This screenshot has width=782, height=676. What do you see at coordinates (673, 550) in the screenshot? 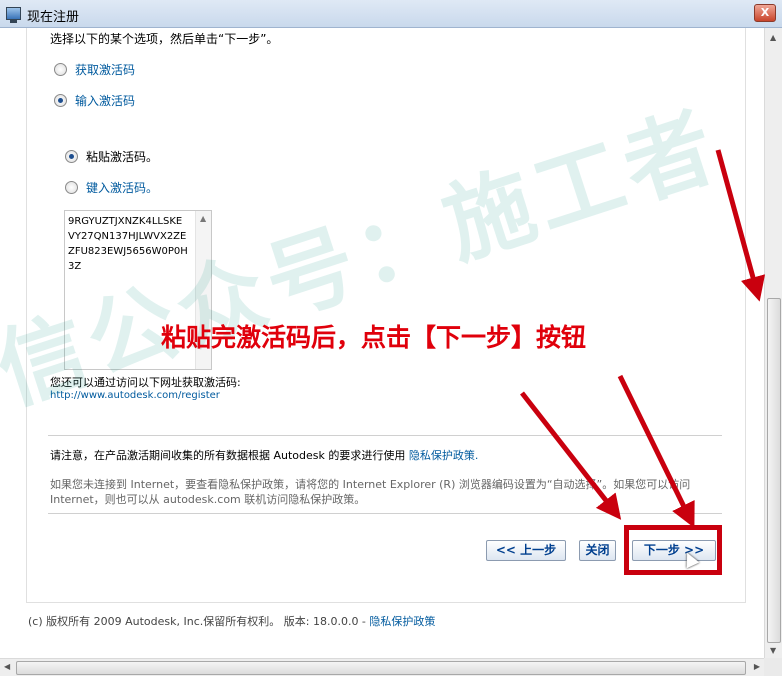
I see `next-button-highlight` at bounding box center [673, 550].